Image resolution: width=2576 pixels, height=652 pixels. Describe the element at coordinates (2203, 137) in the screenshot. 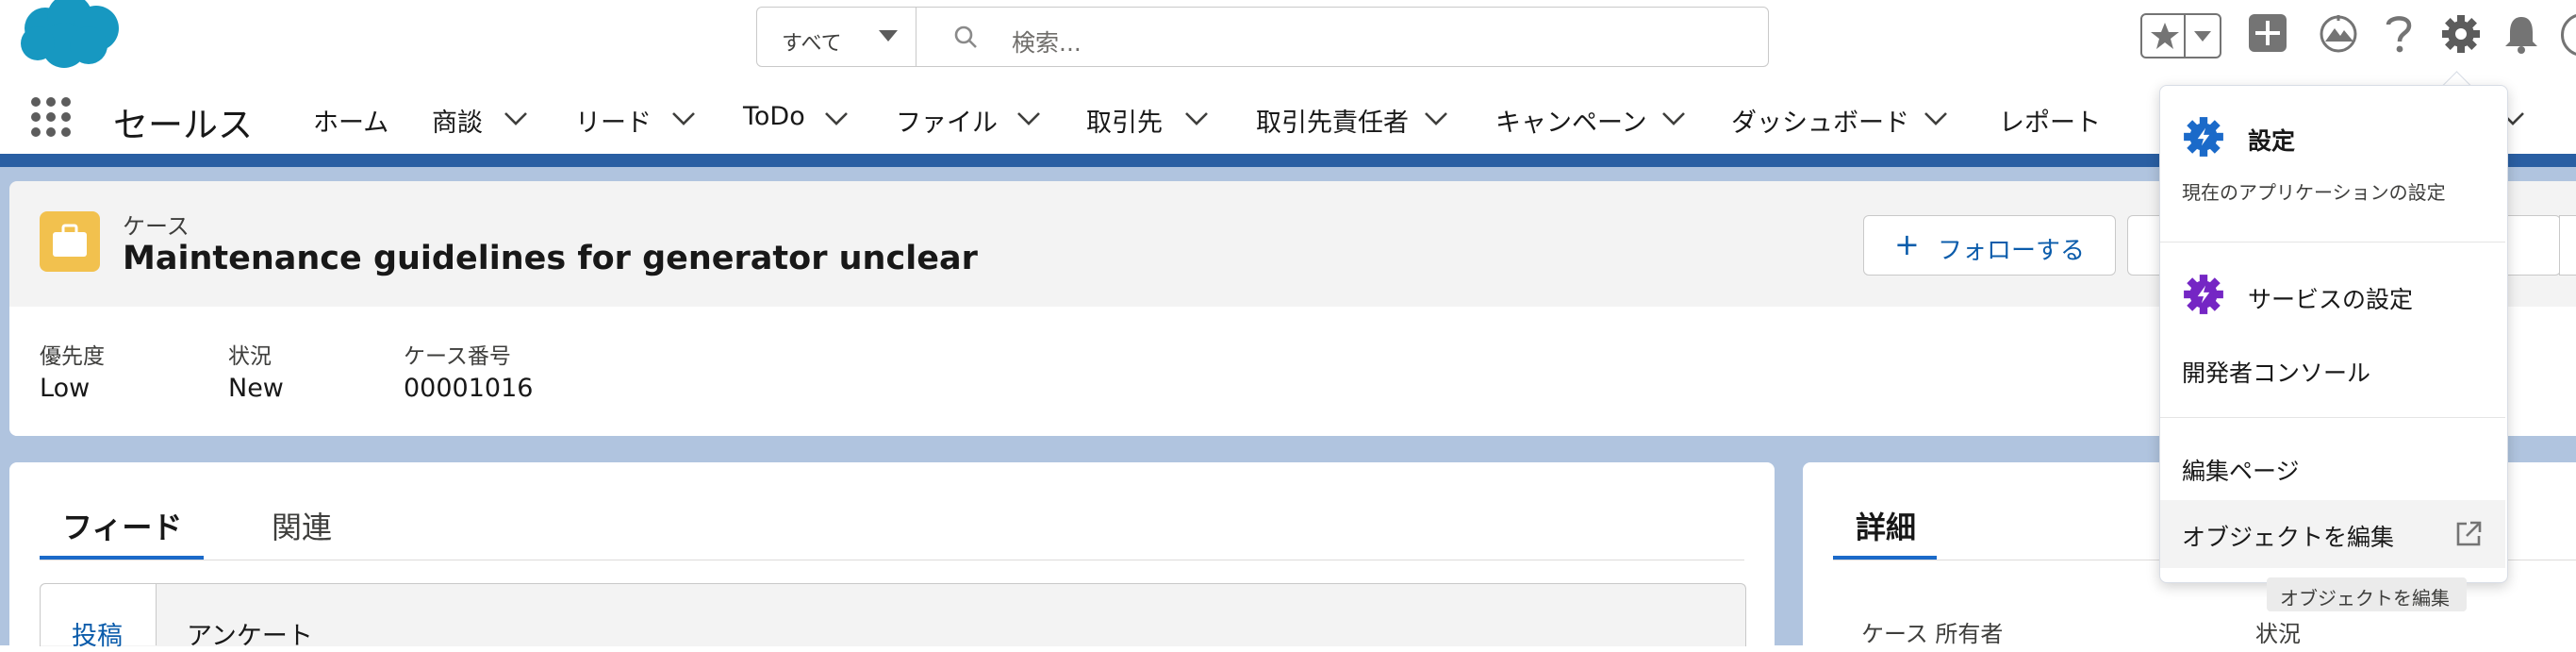

I see `setup-gear-icon` at that location.